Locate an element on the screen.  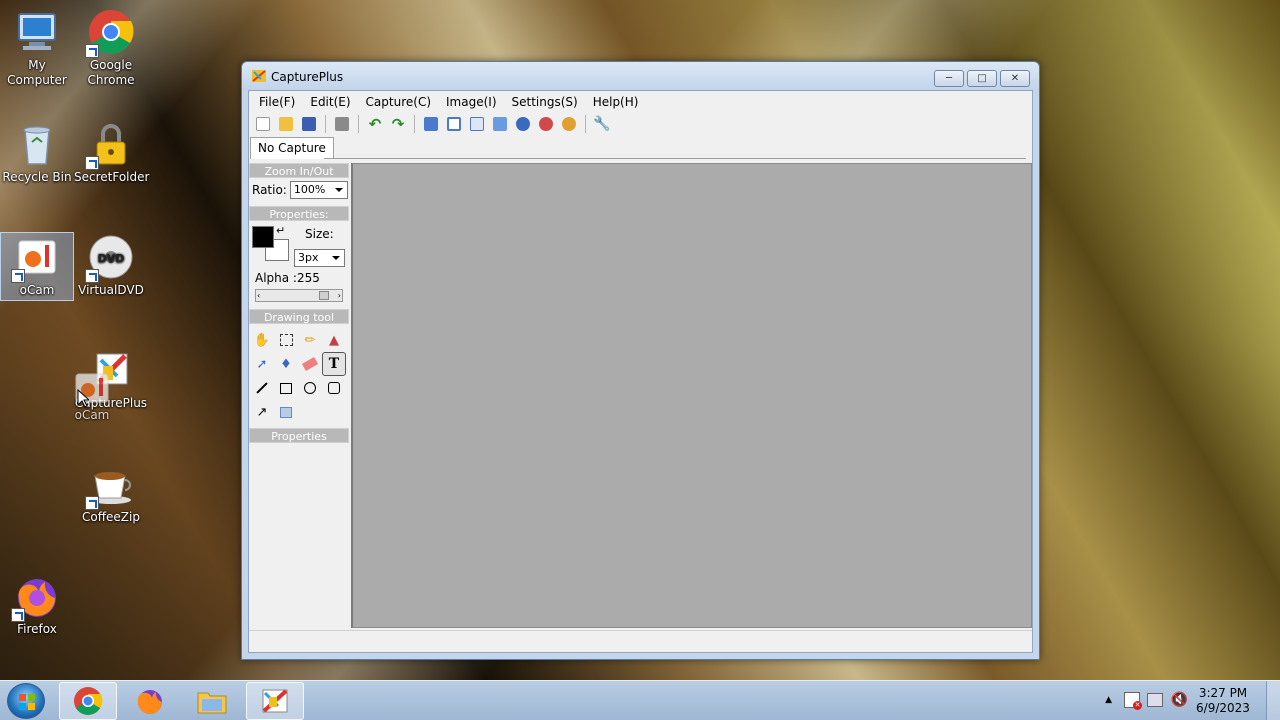
highlight-tool is located at coordinates (286, 412).